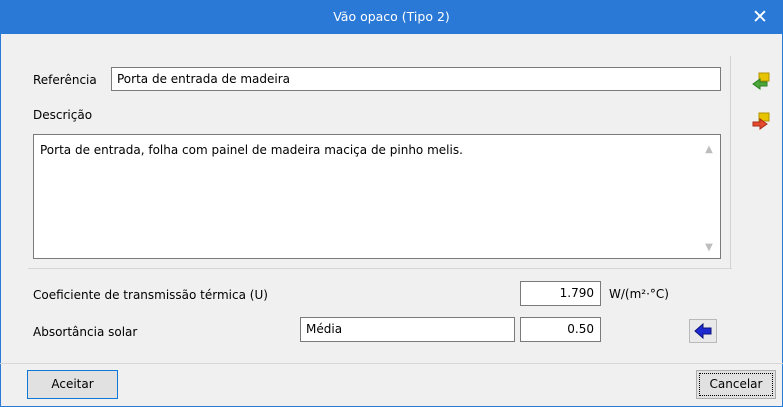 This screenshot has width=783, height=407. What do you see at coordinates (736, 384) in the screenshot?
I see `cancel-button: Cancelar` at bounding box center [736, 384].